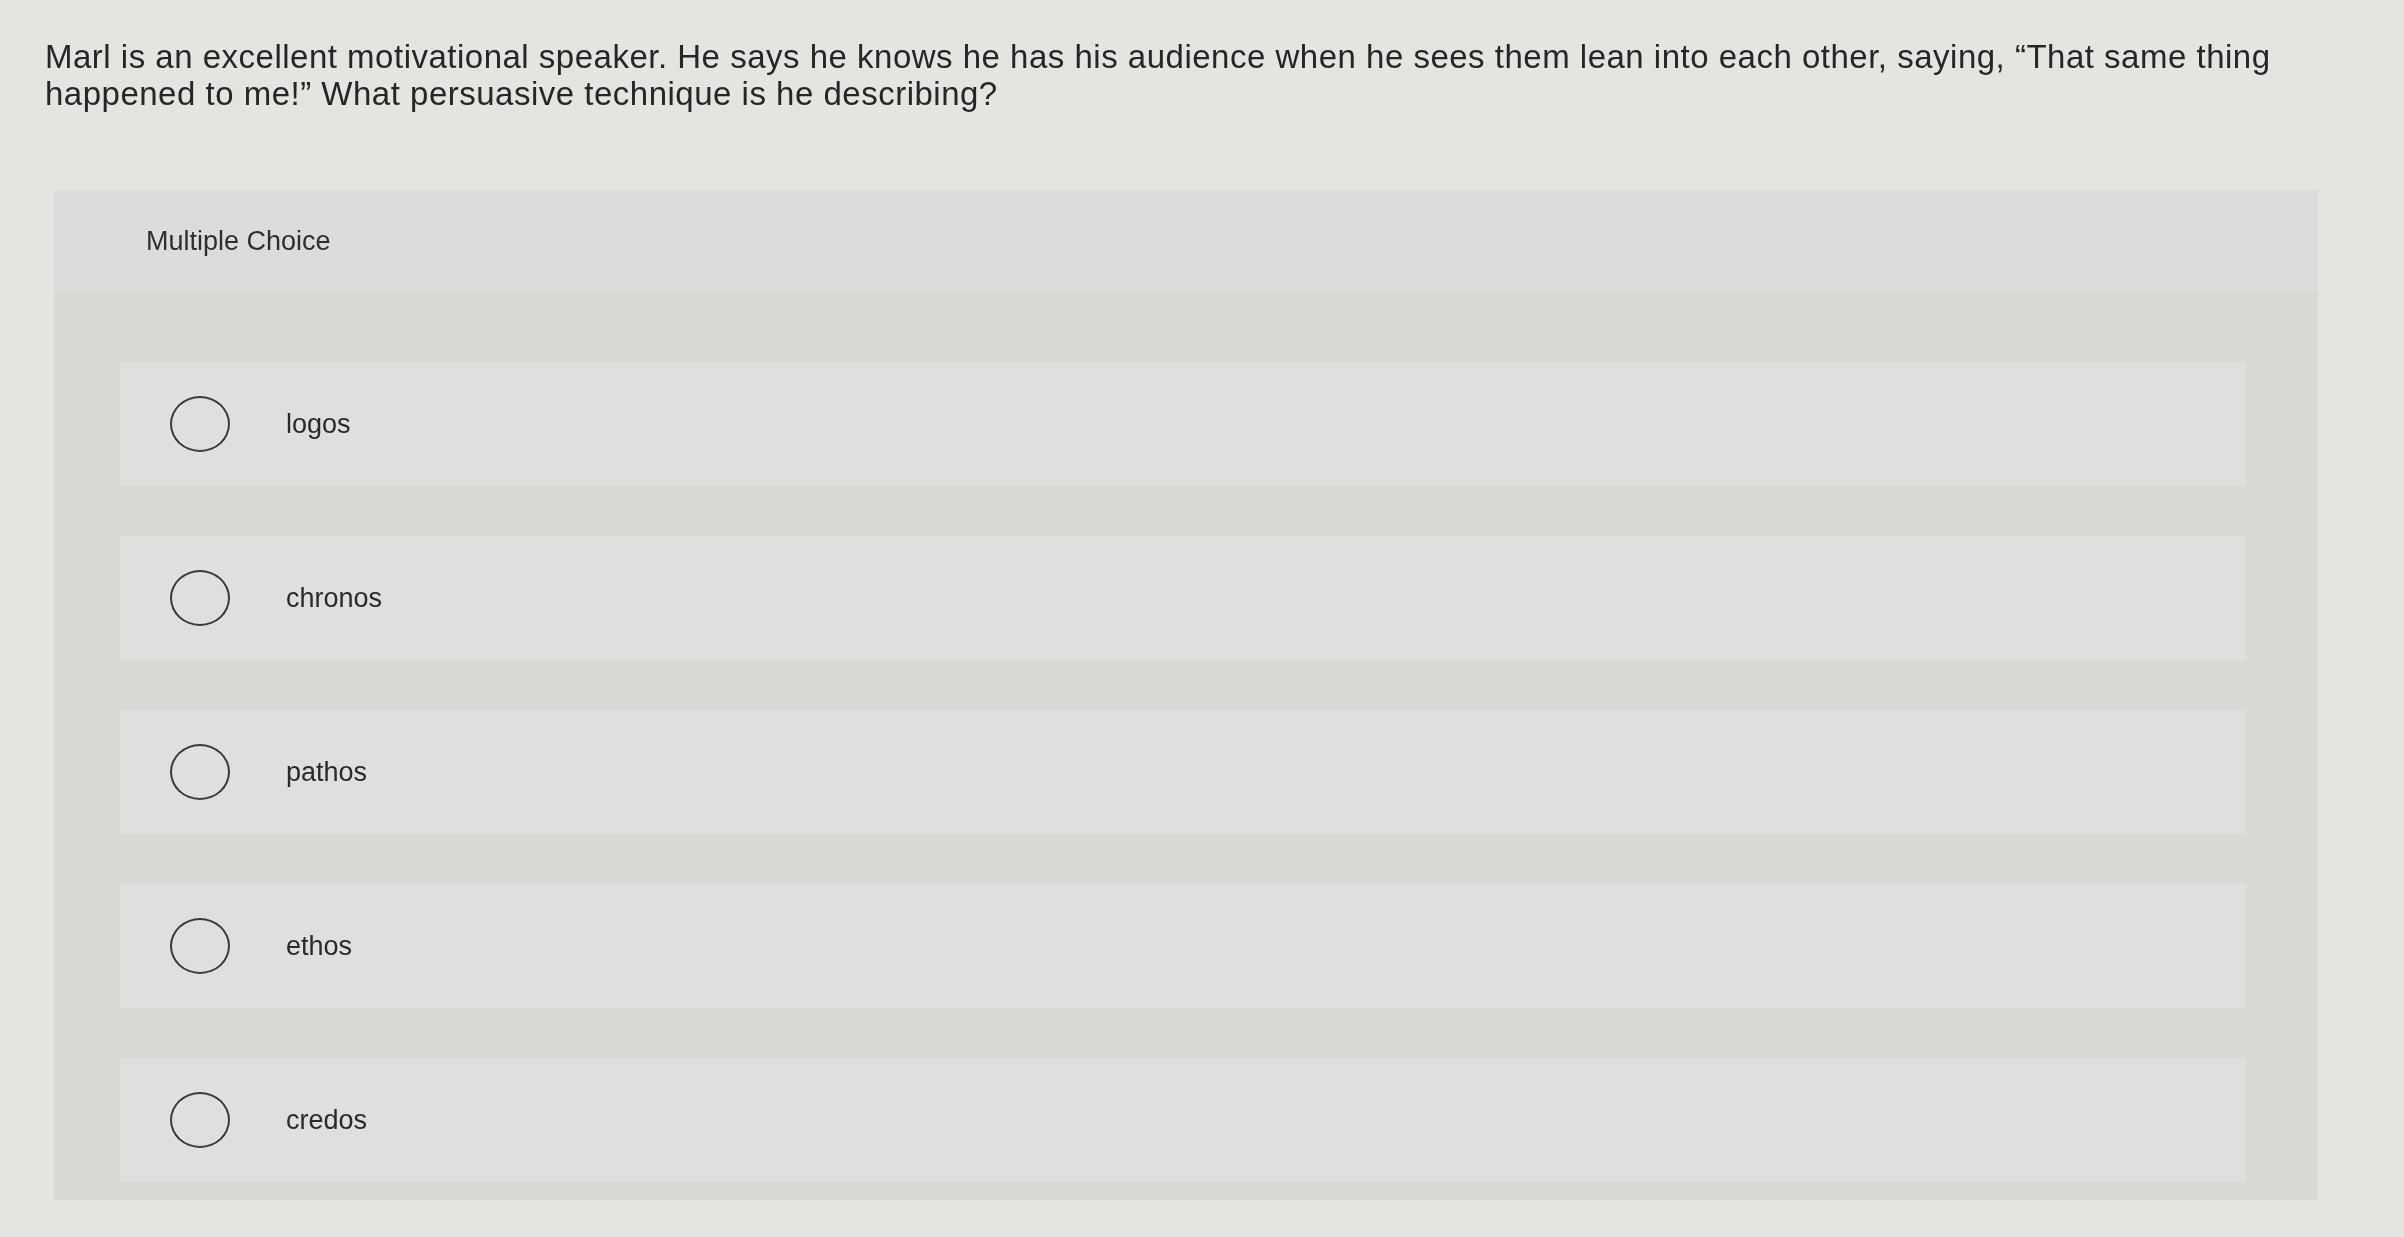  I want to click on option-label: logos, so click(318, 424).